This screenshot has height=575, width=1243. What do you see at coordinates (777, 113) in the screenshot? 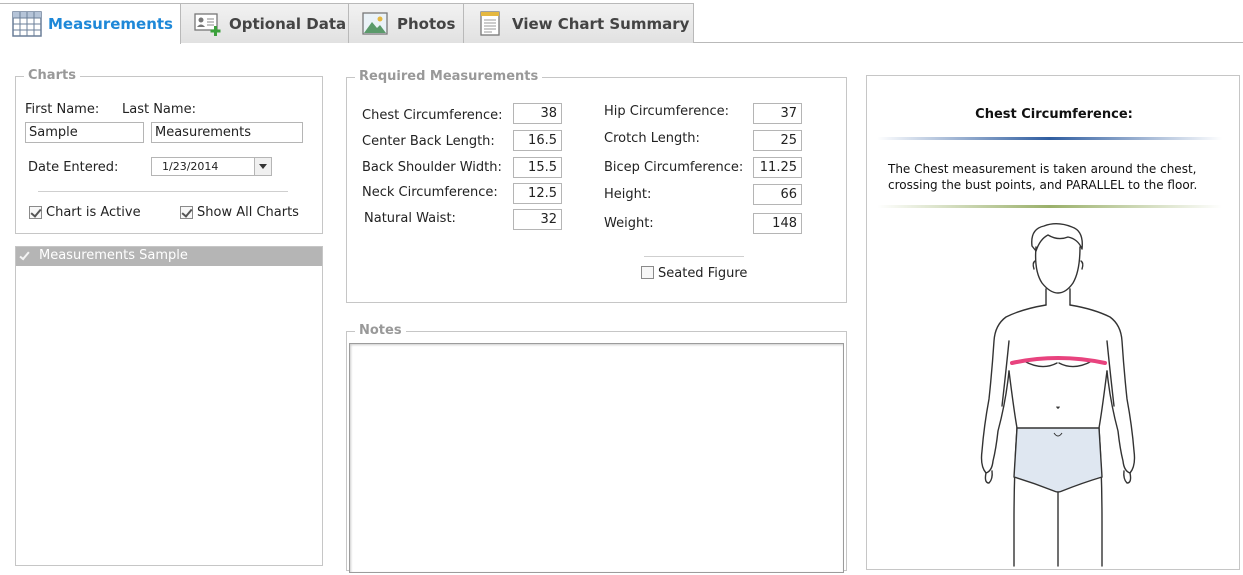
I see `hip-circumference-field` at bounding box center [777, 113].